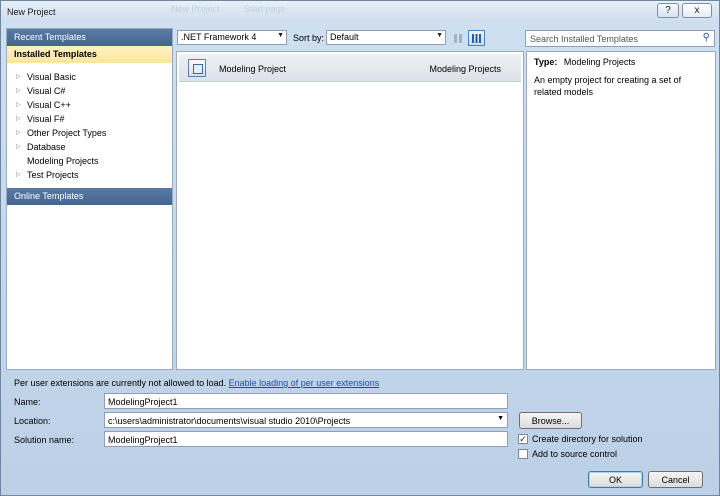 The width and height of the screenshot is (720, 496). What do you see at coordinates (309, 38) in the screenshot?
I see `sort-by-label: Sort by:` at bounding box center [309, 38].